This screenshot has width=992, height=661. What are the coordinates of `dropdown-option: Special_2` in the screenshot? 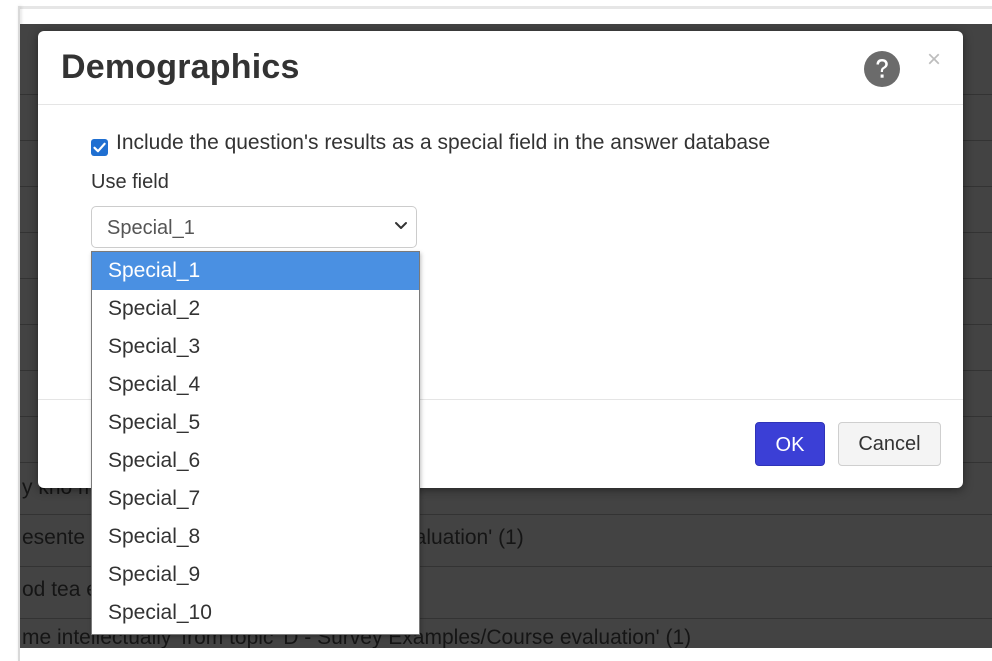 It's located at (255, 309).